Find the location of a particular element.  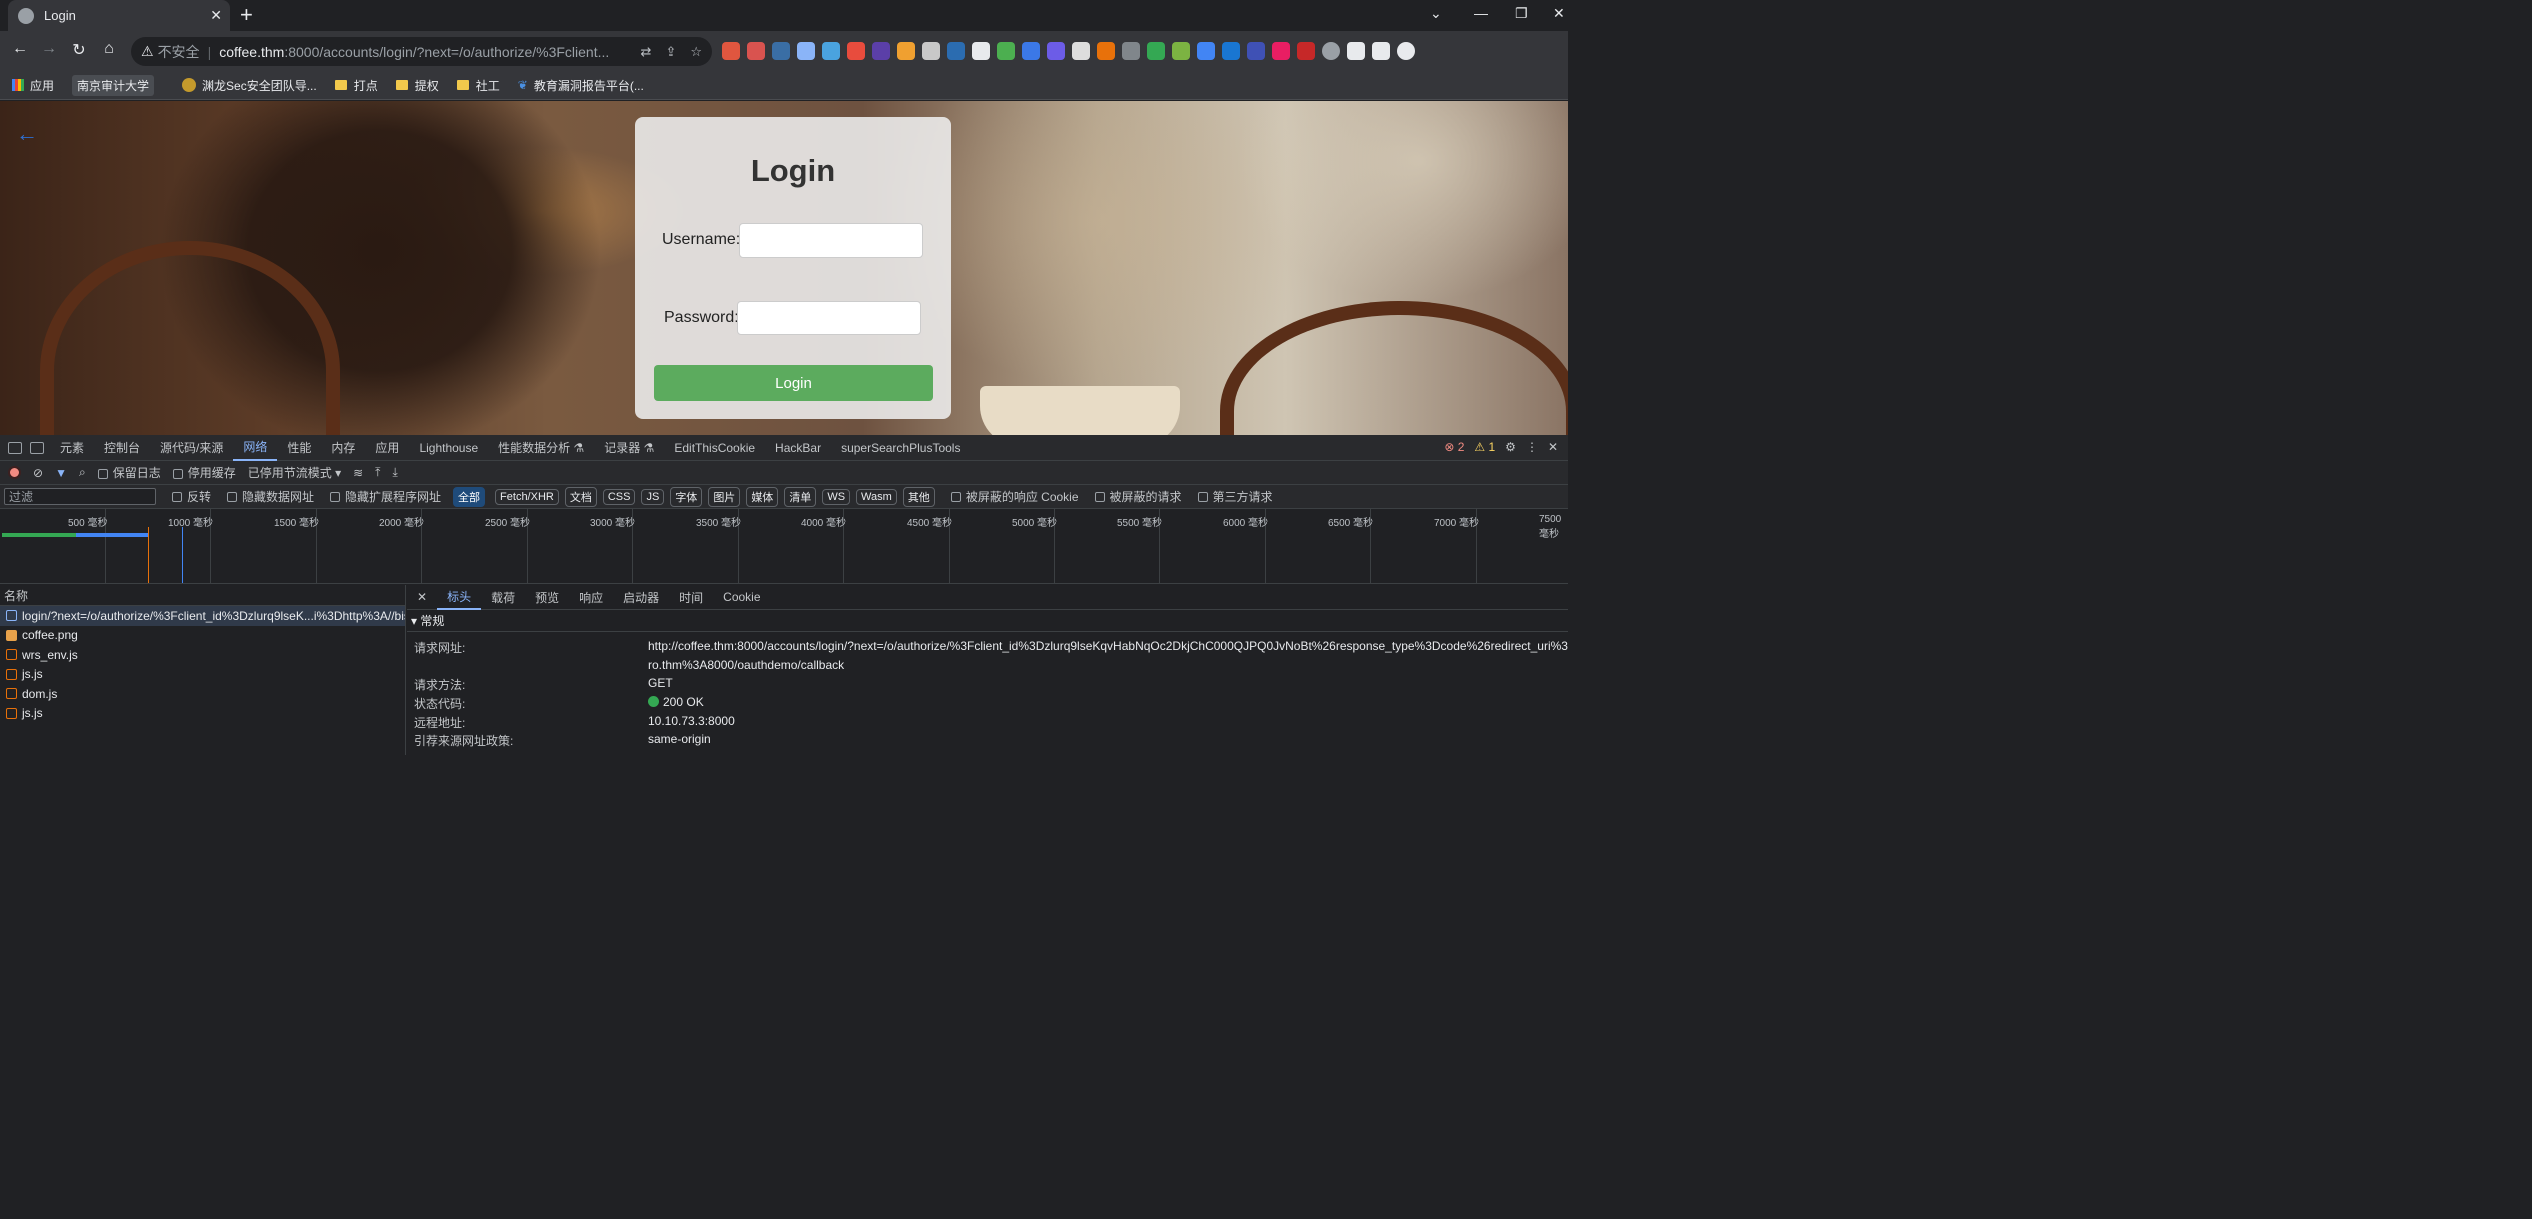

filter-type-all: 全部 is located at coordinates (469, 496).